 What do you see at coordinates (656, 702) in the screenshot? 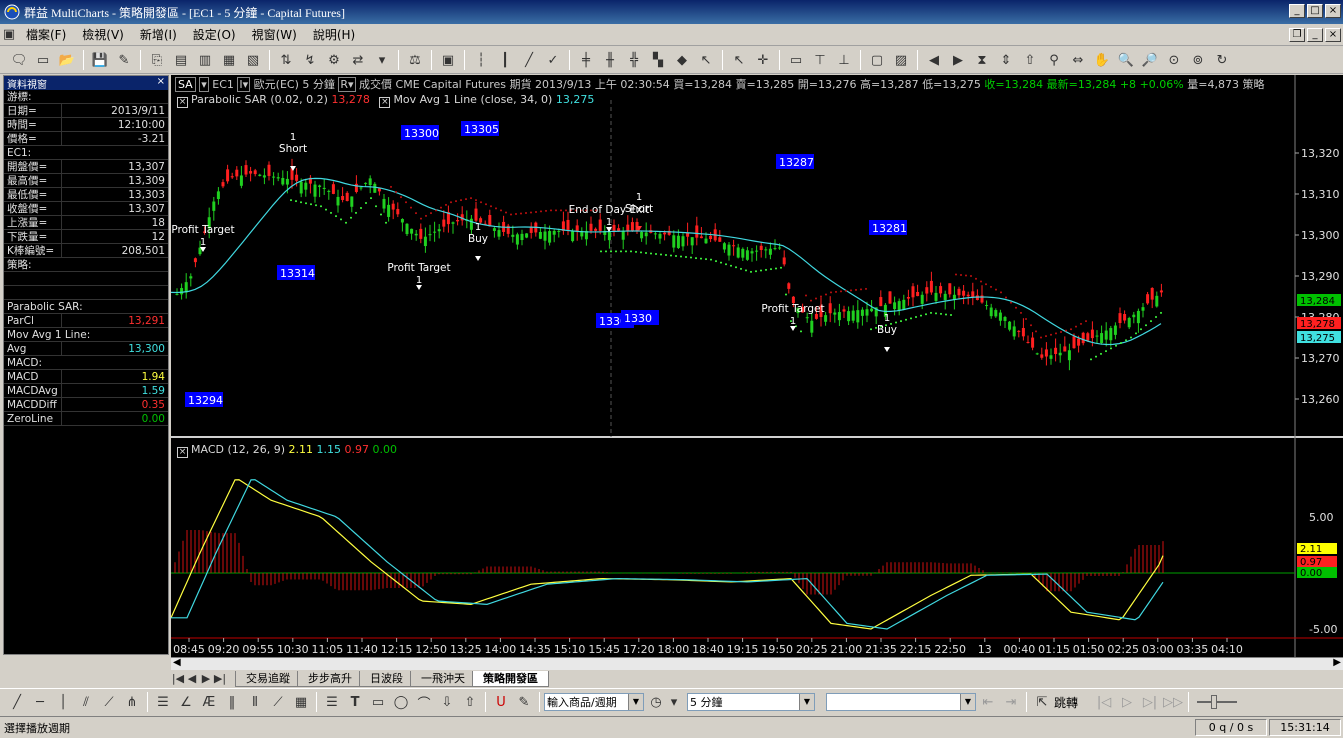
I see `clock-icon: ◷` at bounding box center [656, 702].